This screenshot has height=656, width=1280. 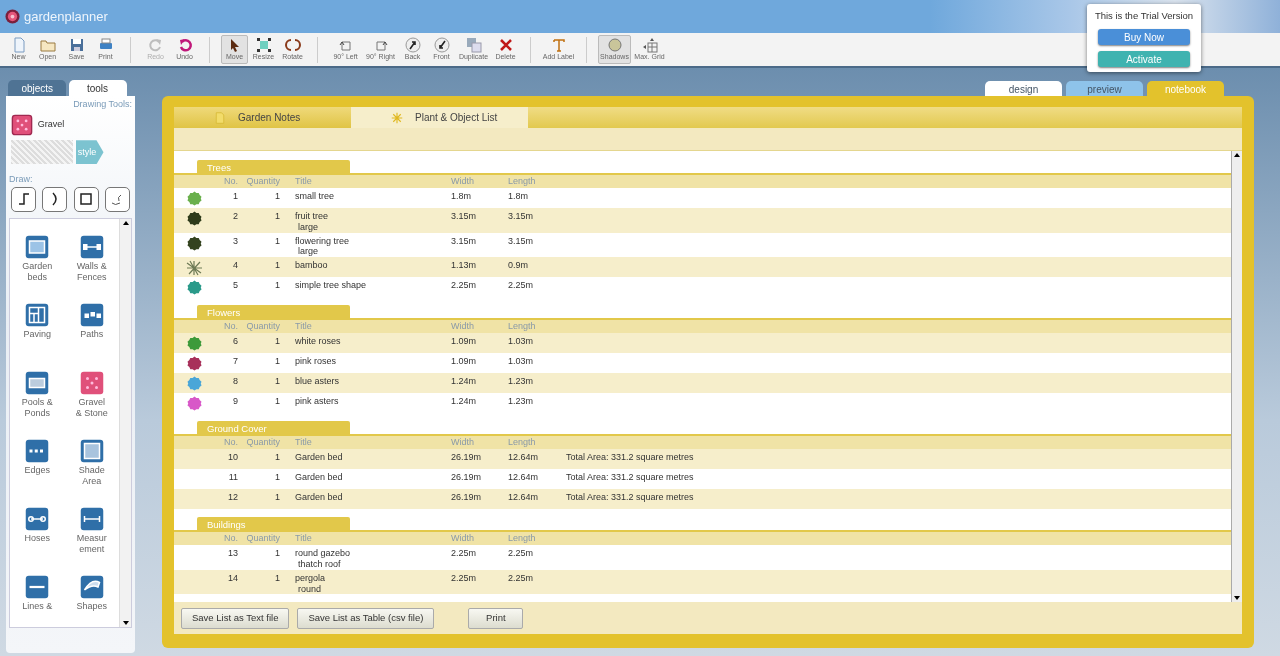 What do you see at coordinates (125, 622) in the screenshot?
I see `scroll-down-icon` at bounding box center [125, 622].